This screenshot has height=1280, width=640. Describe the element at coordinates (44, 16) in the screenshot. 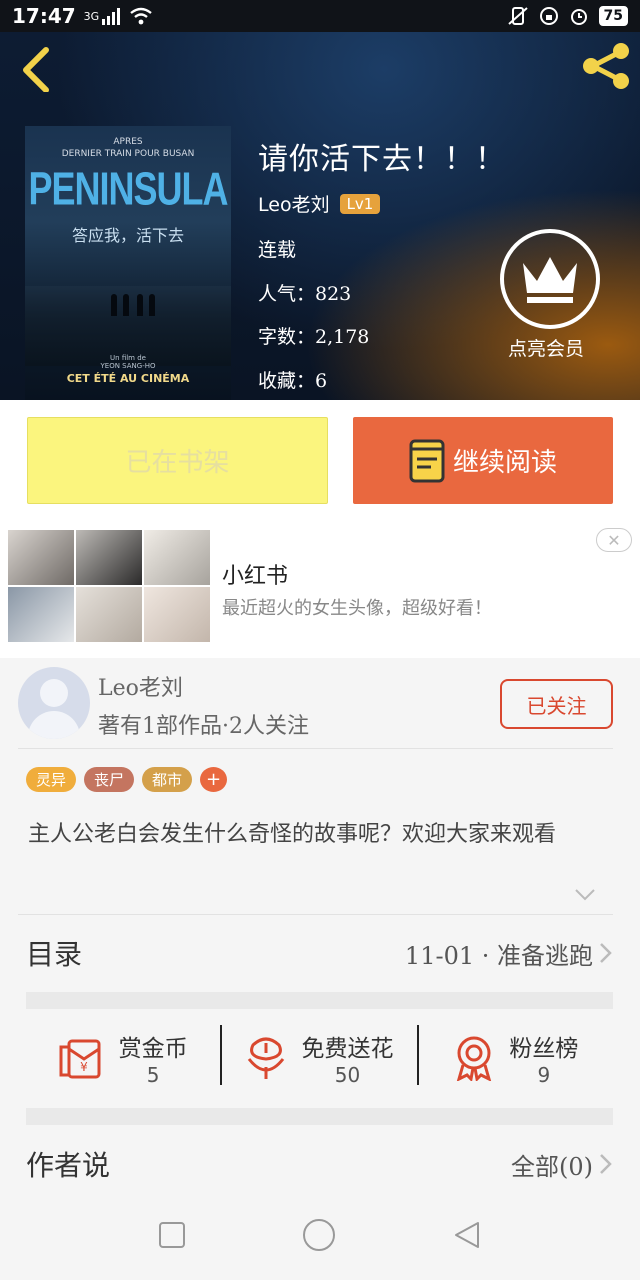

I see `status-time: 17:47` at that location.